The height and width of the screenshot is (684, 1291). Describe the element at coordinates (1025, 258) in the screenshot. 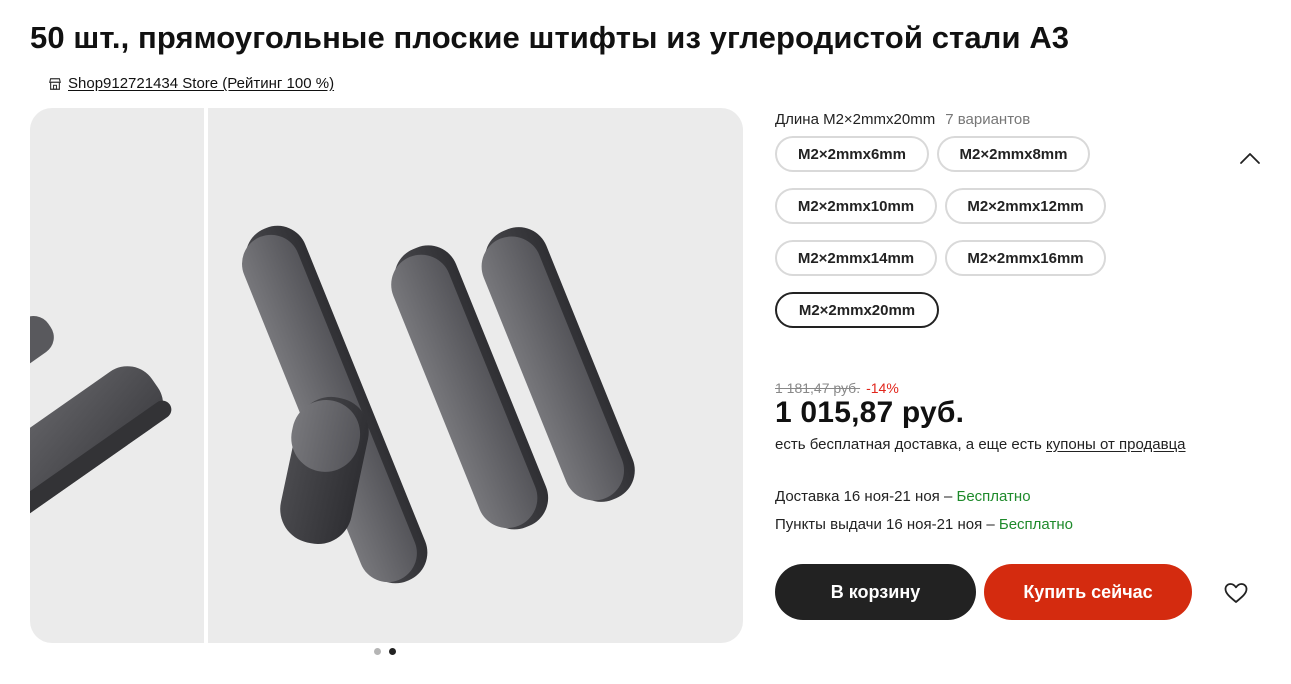

I see `variant-option: M2×2mmx16mm` at that location.